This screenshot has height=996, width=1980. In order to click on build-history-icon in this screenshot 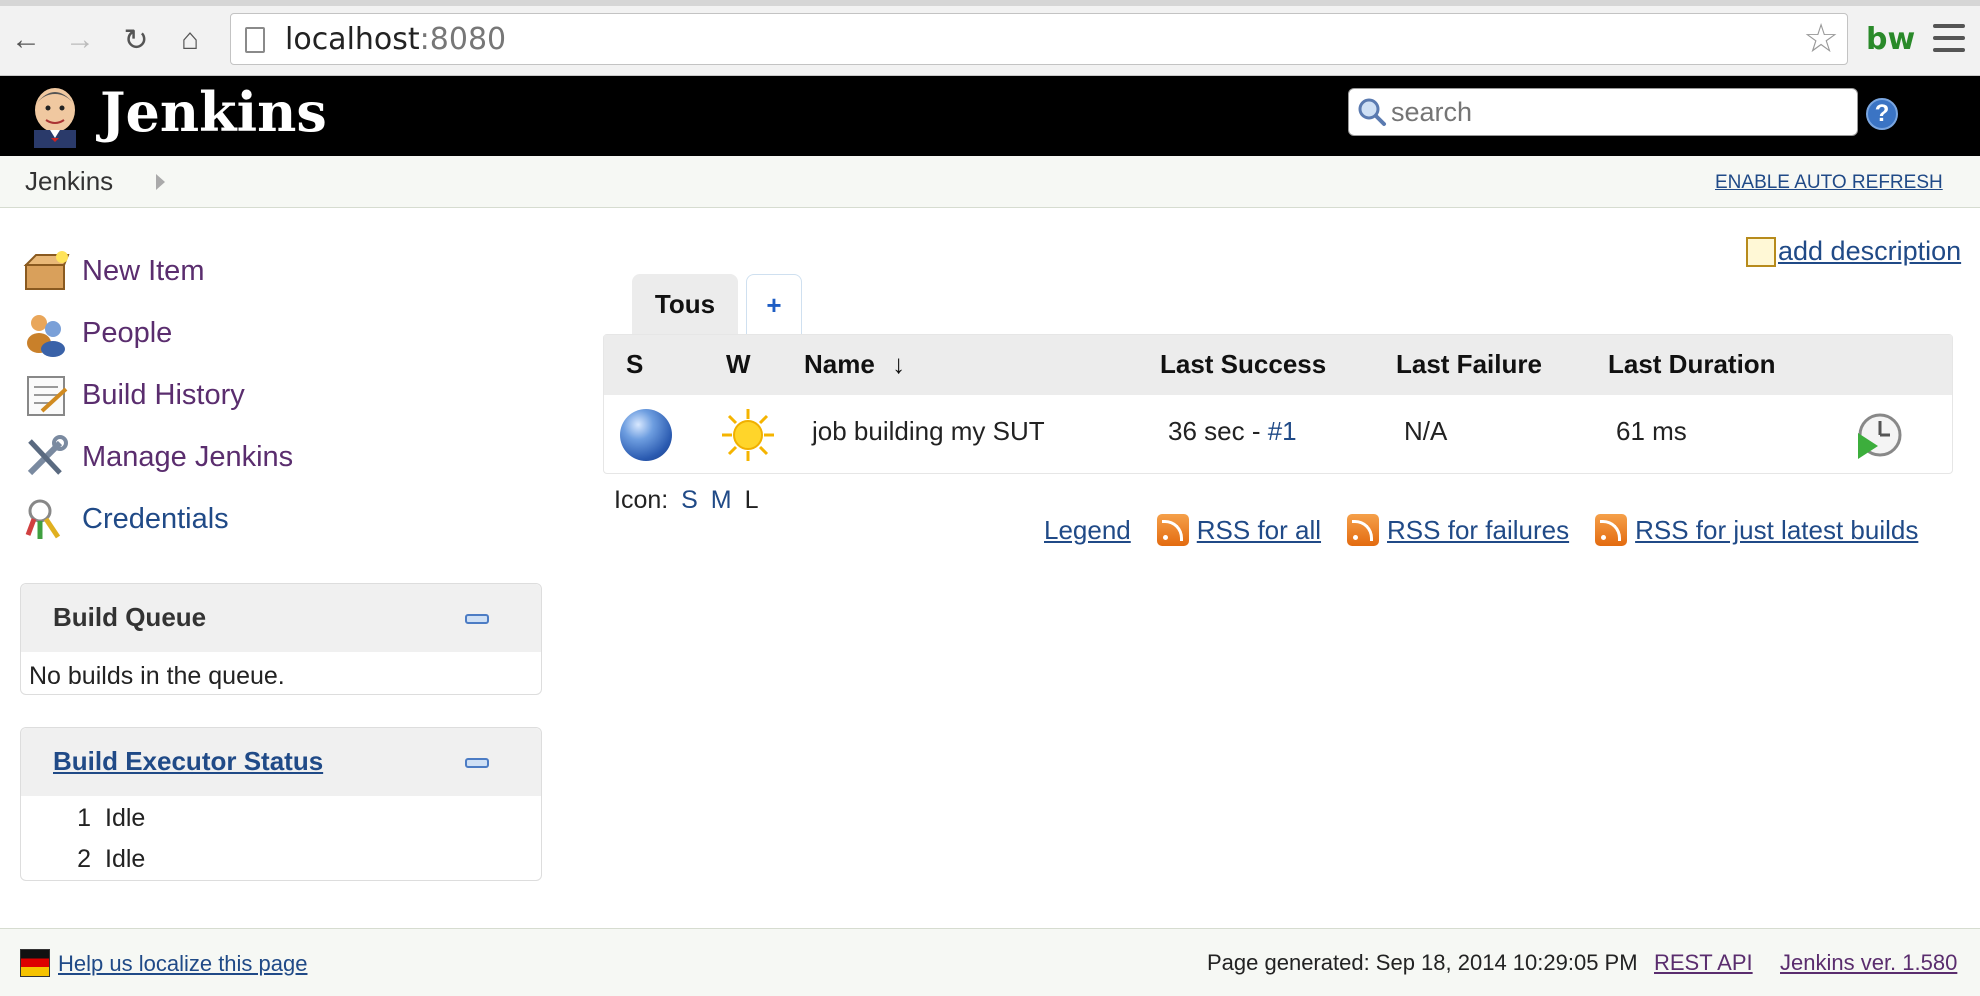, I will do `click(47, 396)`.